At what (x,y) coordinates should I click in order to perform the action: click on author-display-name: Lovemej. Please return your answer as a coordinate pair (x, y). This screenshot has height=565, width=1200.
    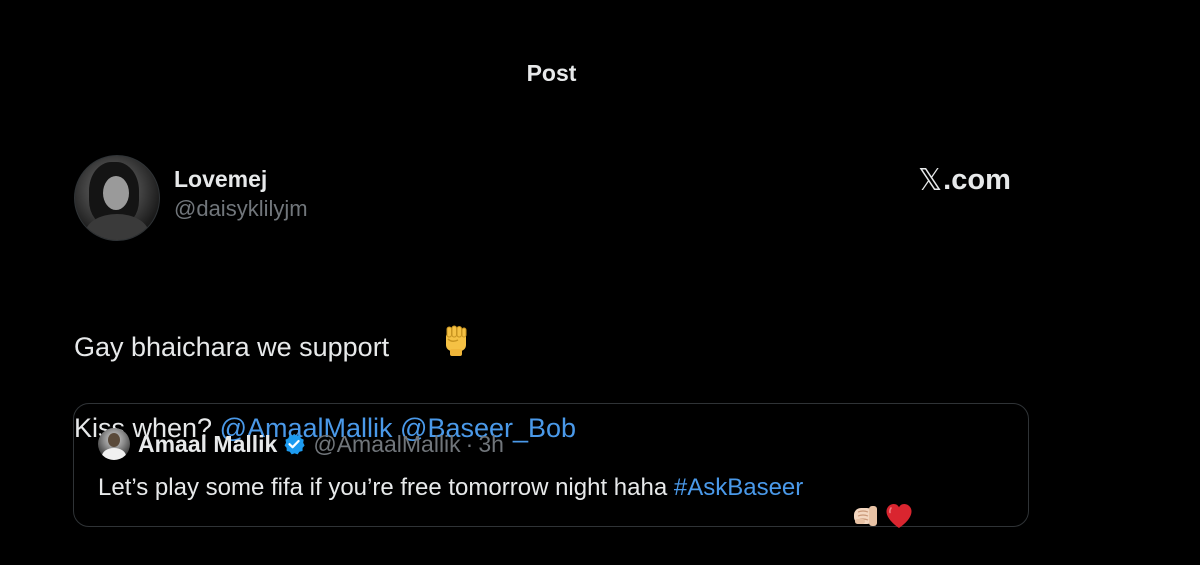
    Looking at the image, I should click on (241, 179).